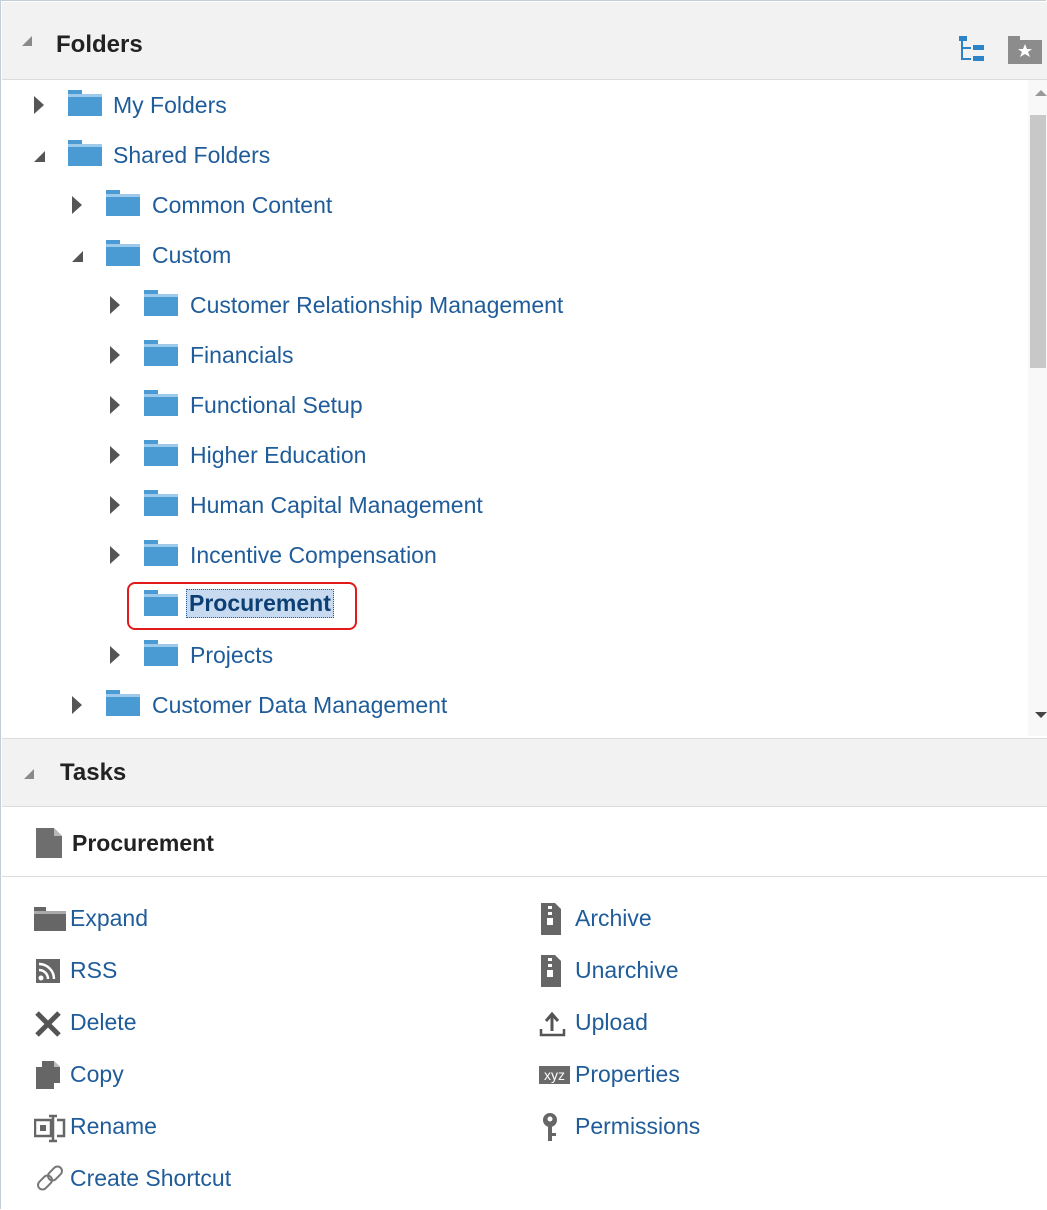 The width and height of the screenshot is (1047, 1210). I want to click on tree-node-incentive-compensation: Incentive Compensation, so click(514, 555).